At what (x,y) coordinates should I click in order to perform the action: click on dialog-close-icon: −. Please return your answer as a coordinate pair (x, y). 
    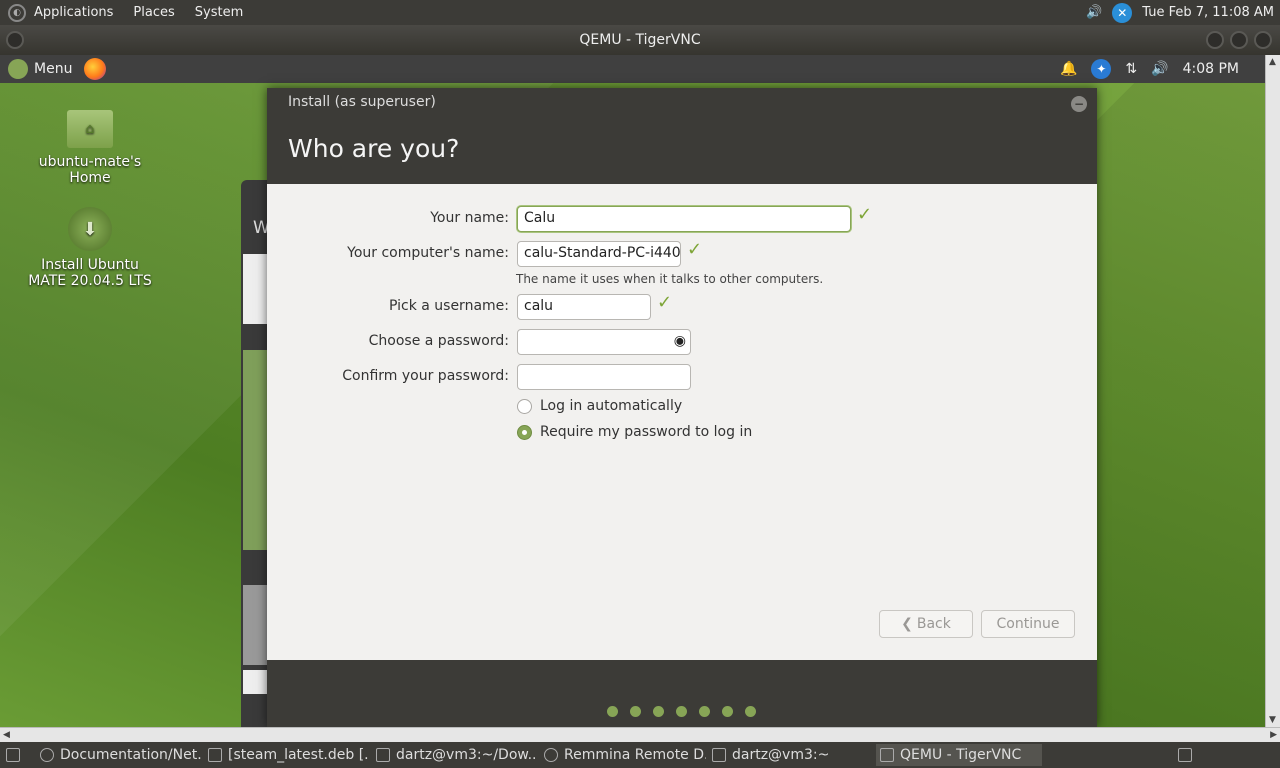
    Looking at the image, I should click on (1079, 104).